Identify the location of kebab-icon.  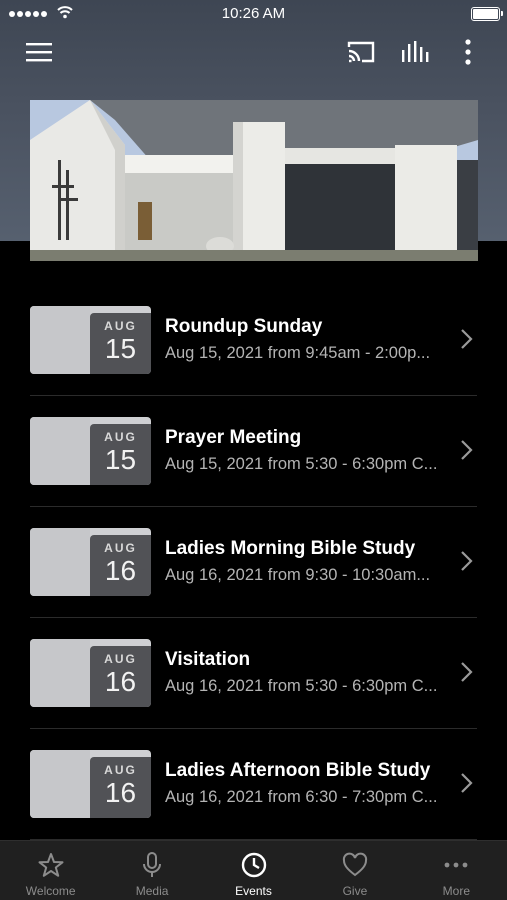
(468, 52).